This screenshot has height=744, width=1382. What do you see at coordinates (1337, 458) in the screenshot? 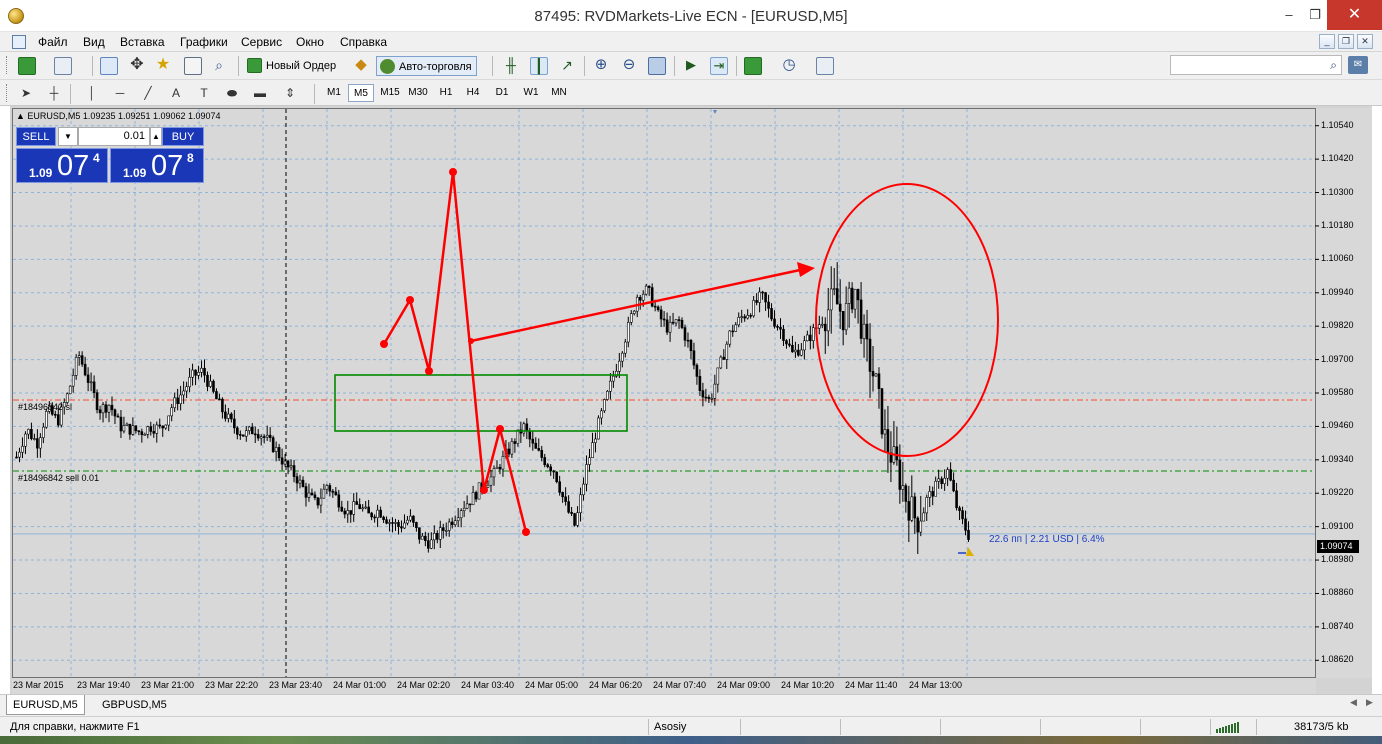
I see `price-tick-label: 1.09340` at bounding box center [1337, 458].